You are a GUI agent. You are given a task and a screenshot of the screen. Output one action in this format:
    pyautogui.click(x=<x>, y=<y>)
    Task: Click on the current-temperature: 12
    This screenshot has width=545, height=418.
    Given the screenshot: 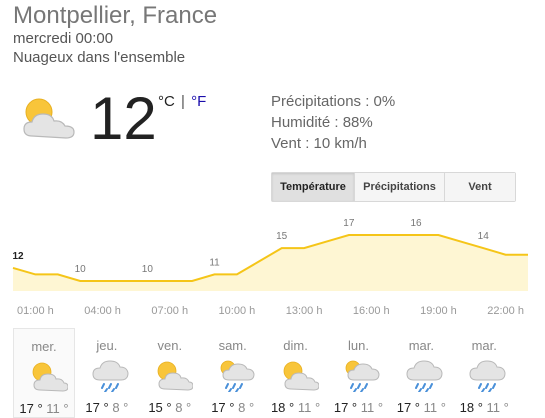 What is the action you would take?
    pyautogui.click(x=123, y=118)
    